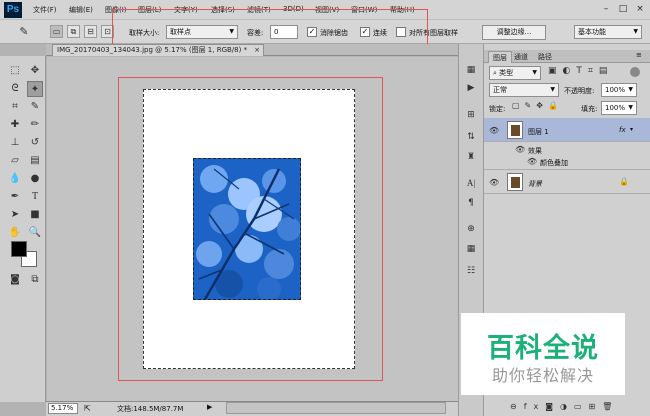  What do you see at coordinates (223, 10) in the screenshot?
I see `menu-select: 选择(S)` at bounding box center [223, 10].